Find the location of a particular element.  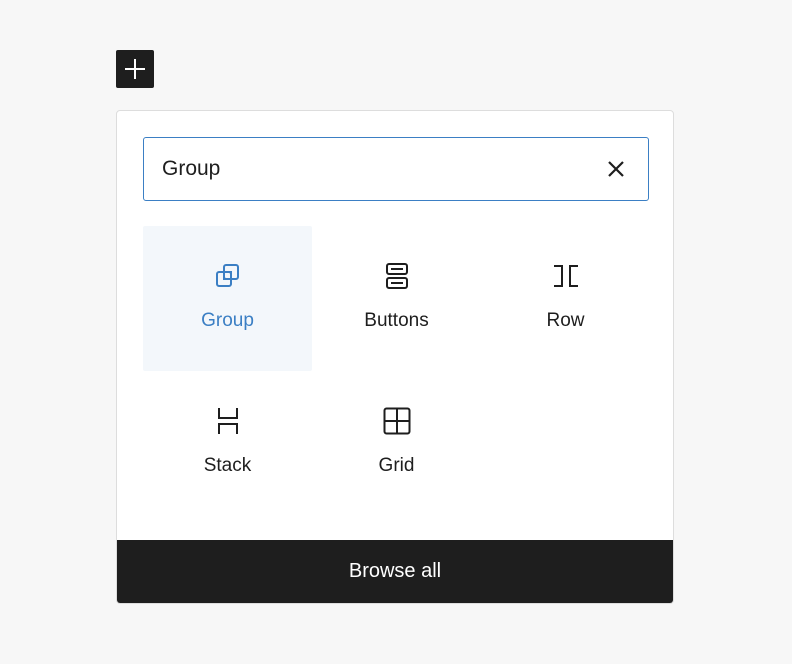

block-item-stack: Stack is located at coordinates (227, 443).